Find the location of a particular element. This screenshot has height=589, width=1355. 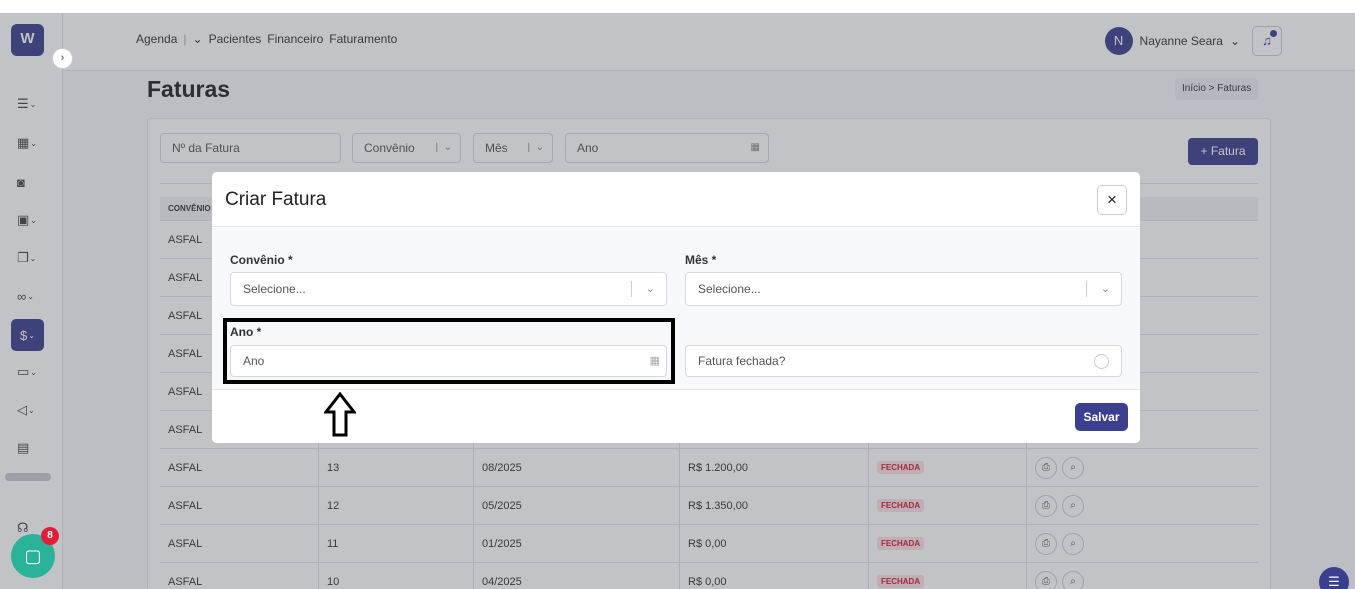

fatura-fechada-toggle: Fatura fechada? is located at coordinates (903, 361).